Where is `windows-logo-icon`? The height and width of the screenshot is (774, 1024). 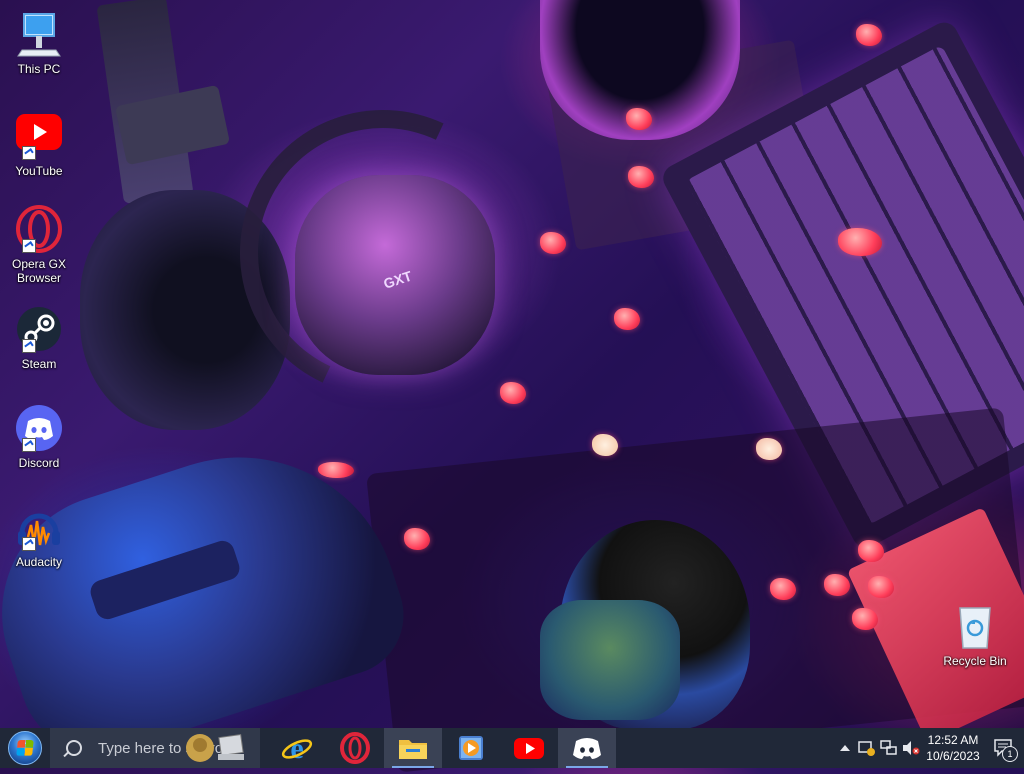 windows-logo-icon is located at coordinates (25, 748).